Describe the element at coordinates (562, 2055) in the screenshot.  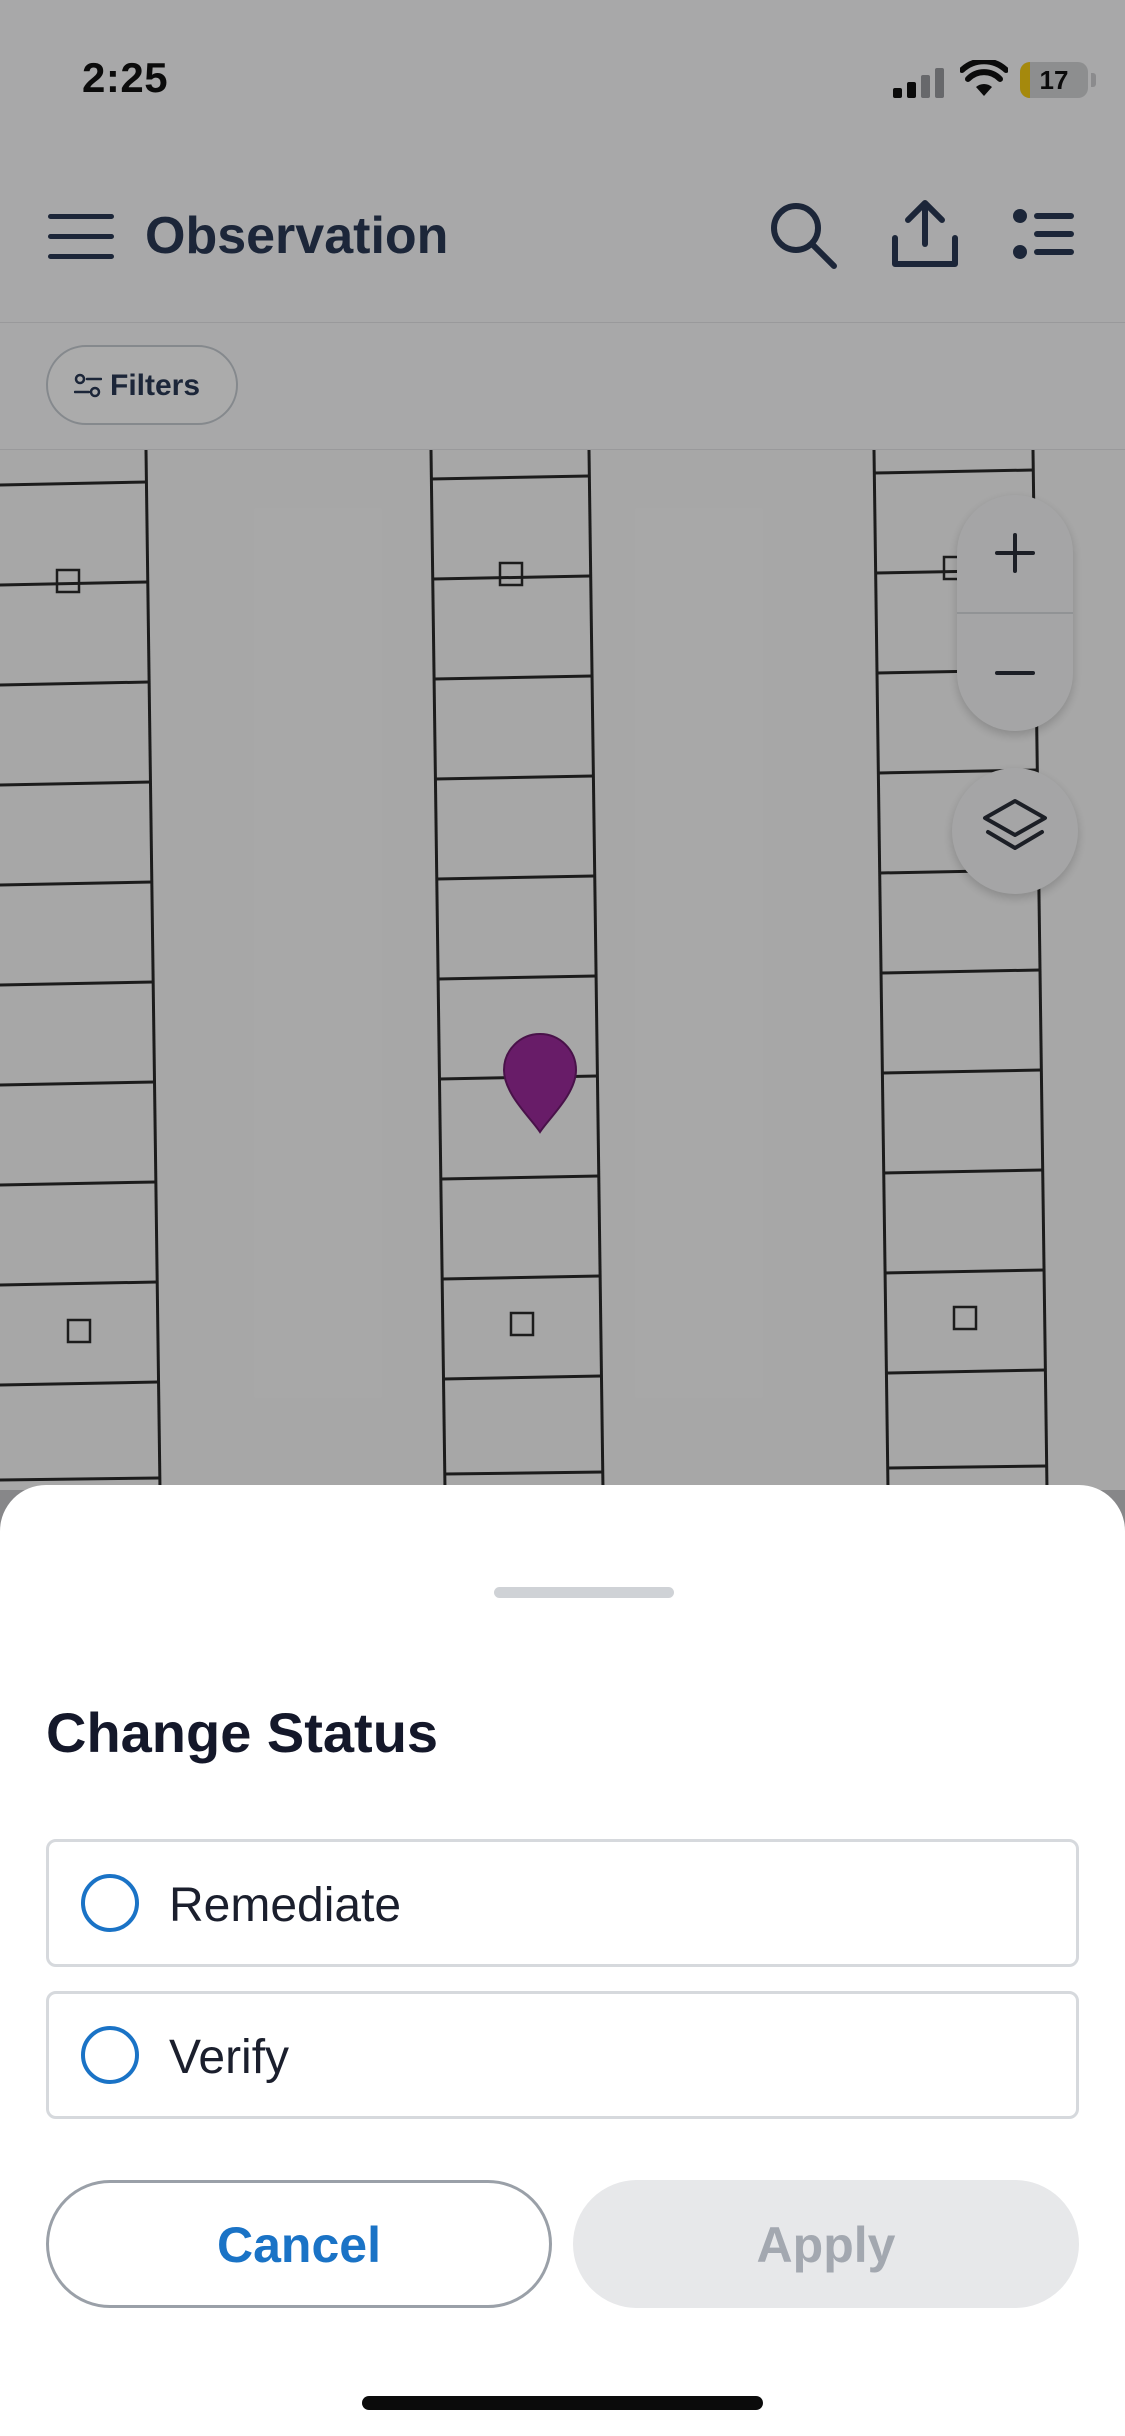
I see `status-option-verify: Verify` at that location.